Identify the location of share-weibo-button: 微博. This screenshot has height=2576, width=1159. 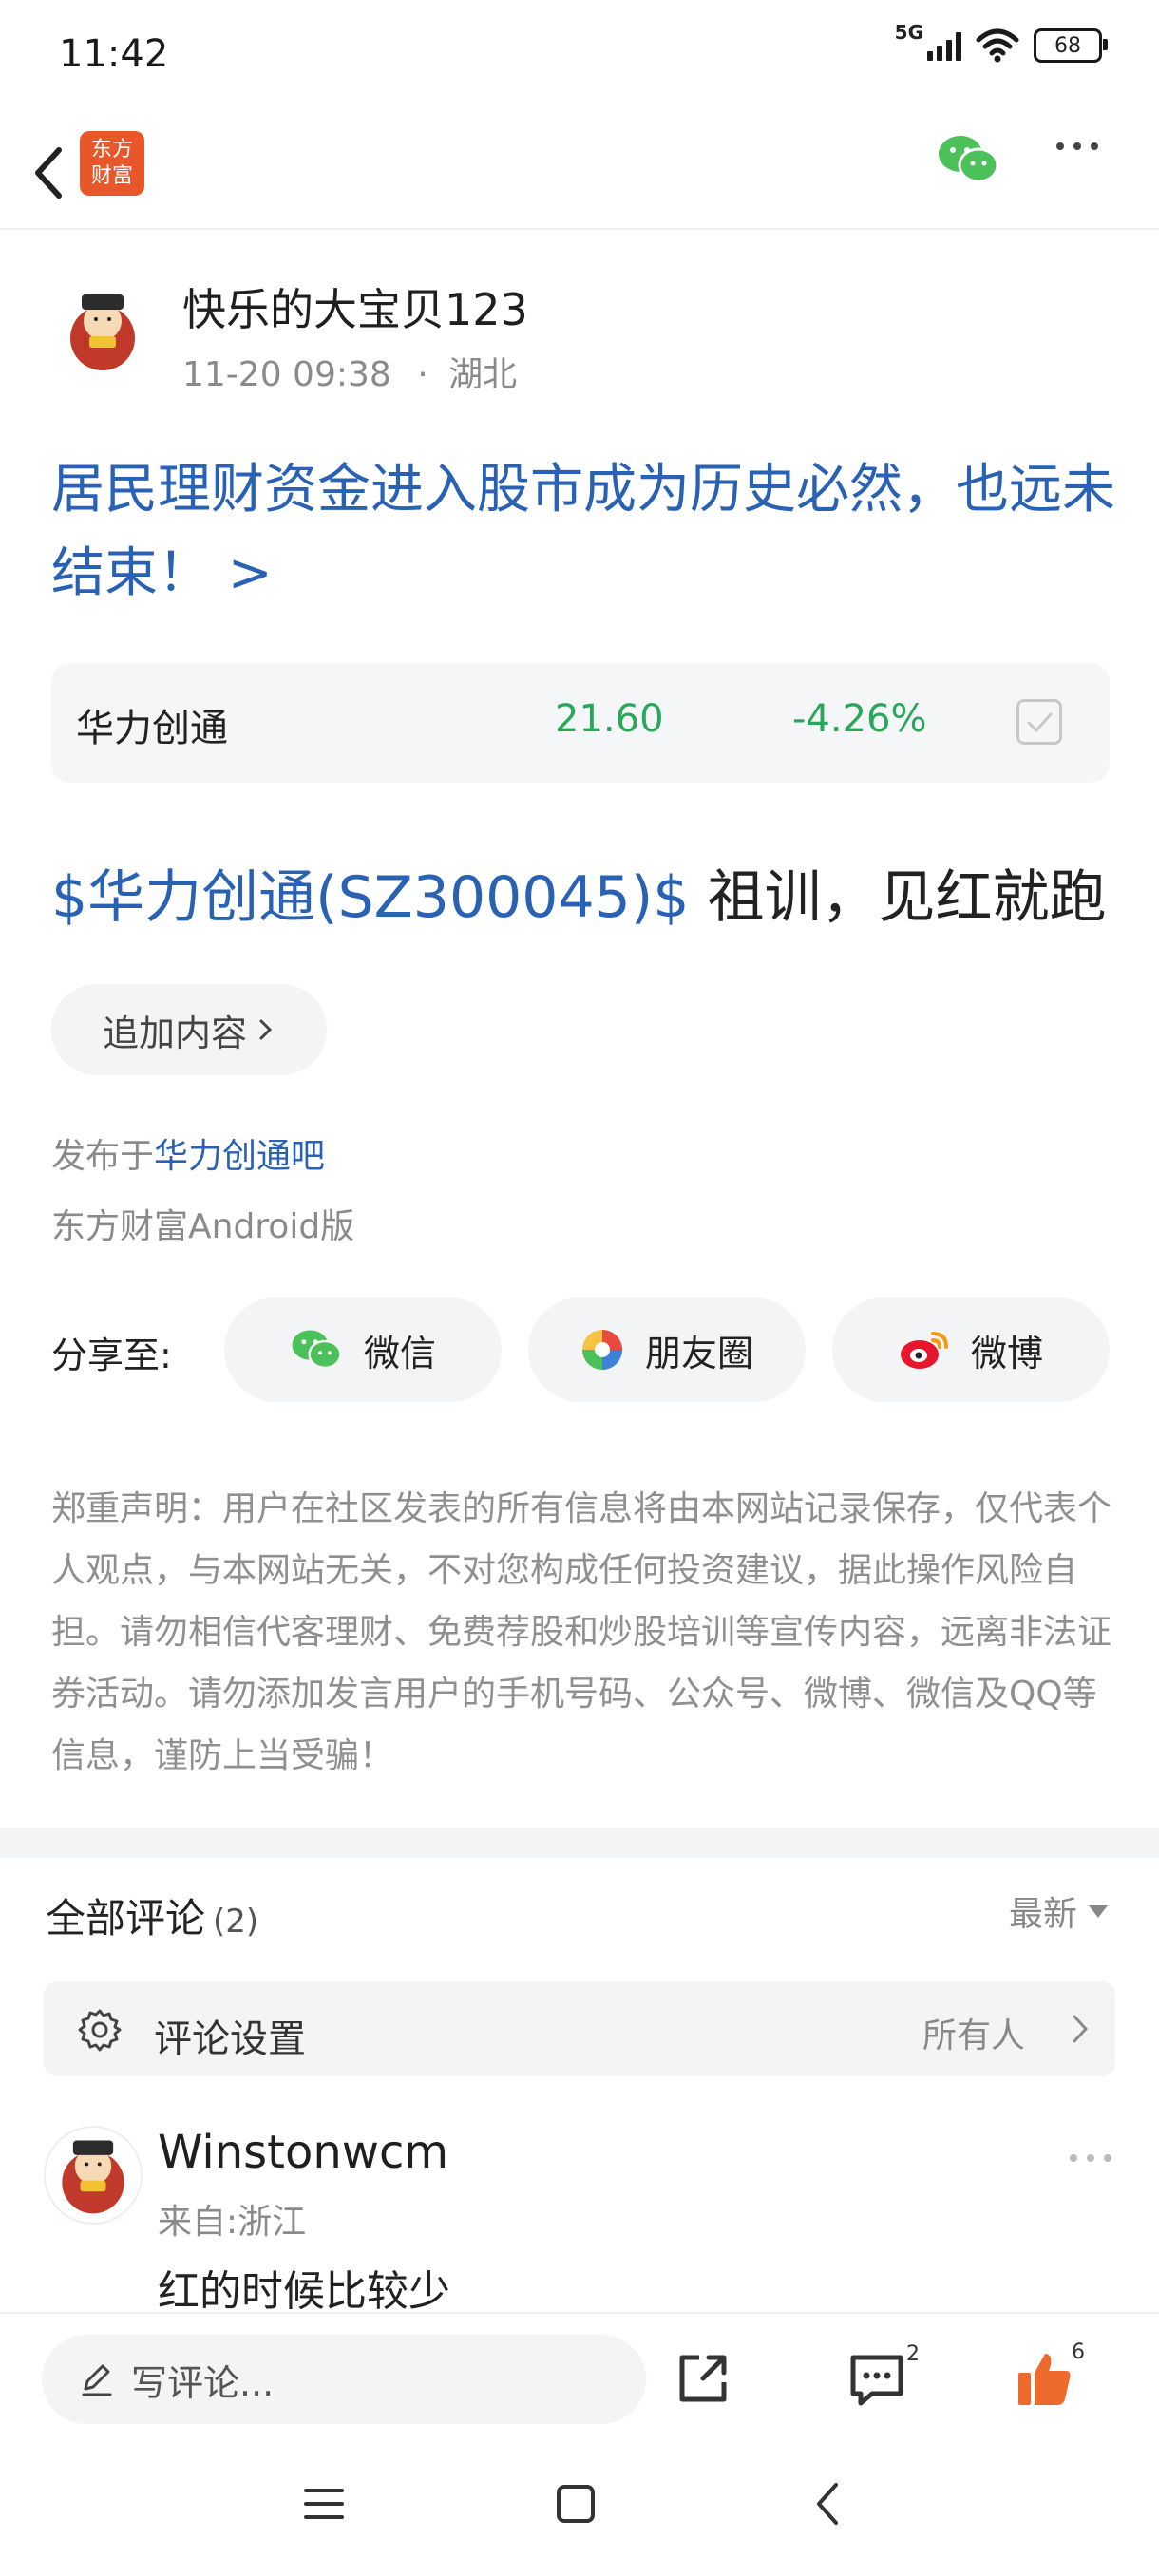
(971, 1349).